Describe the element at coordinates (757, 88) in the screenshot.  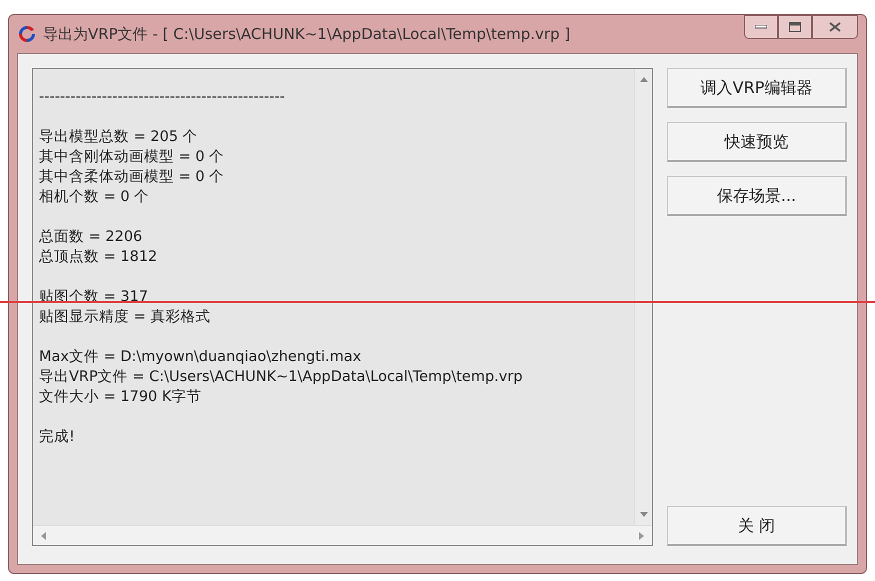
I see `dialog-button: 调入VRP编辑器` at that location.